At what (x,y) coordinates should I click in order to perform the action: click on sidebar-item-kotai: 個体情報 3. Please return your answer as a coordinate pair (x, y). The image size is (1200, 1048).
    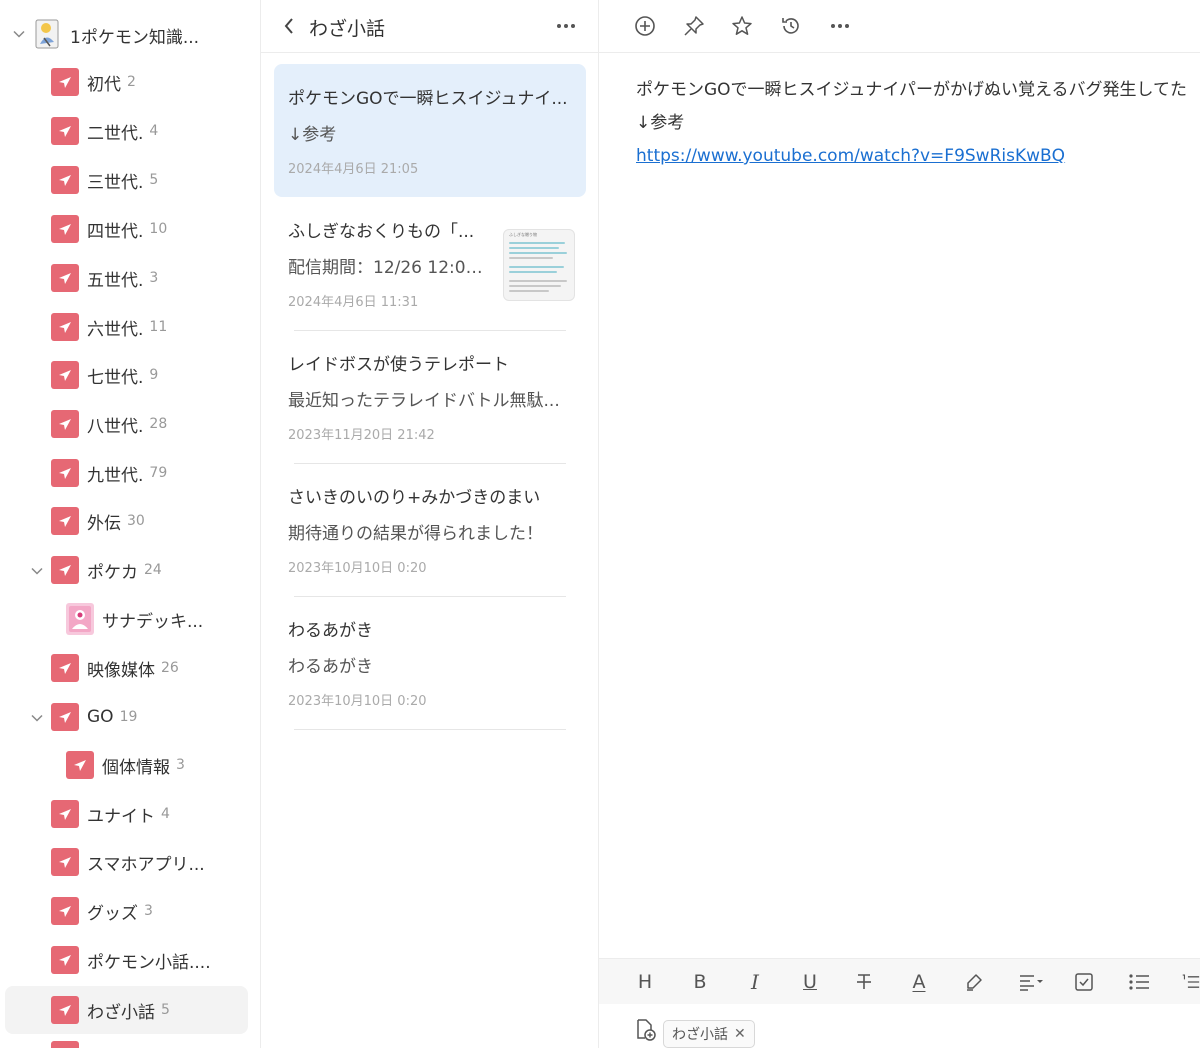
    Looking at the image, I should click on (125, 765).